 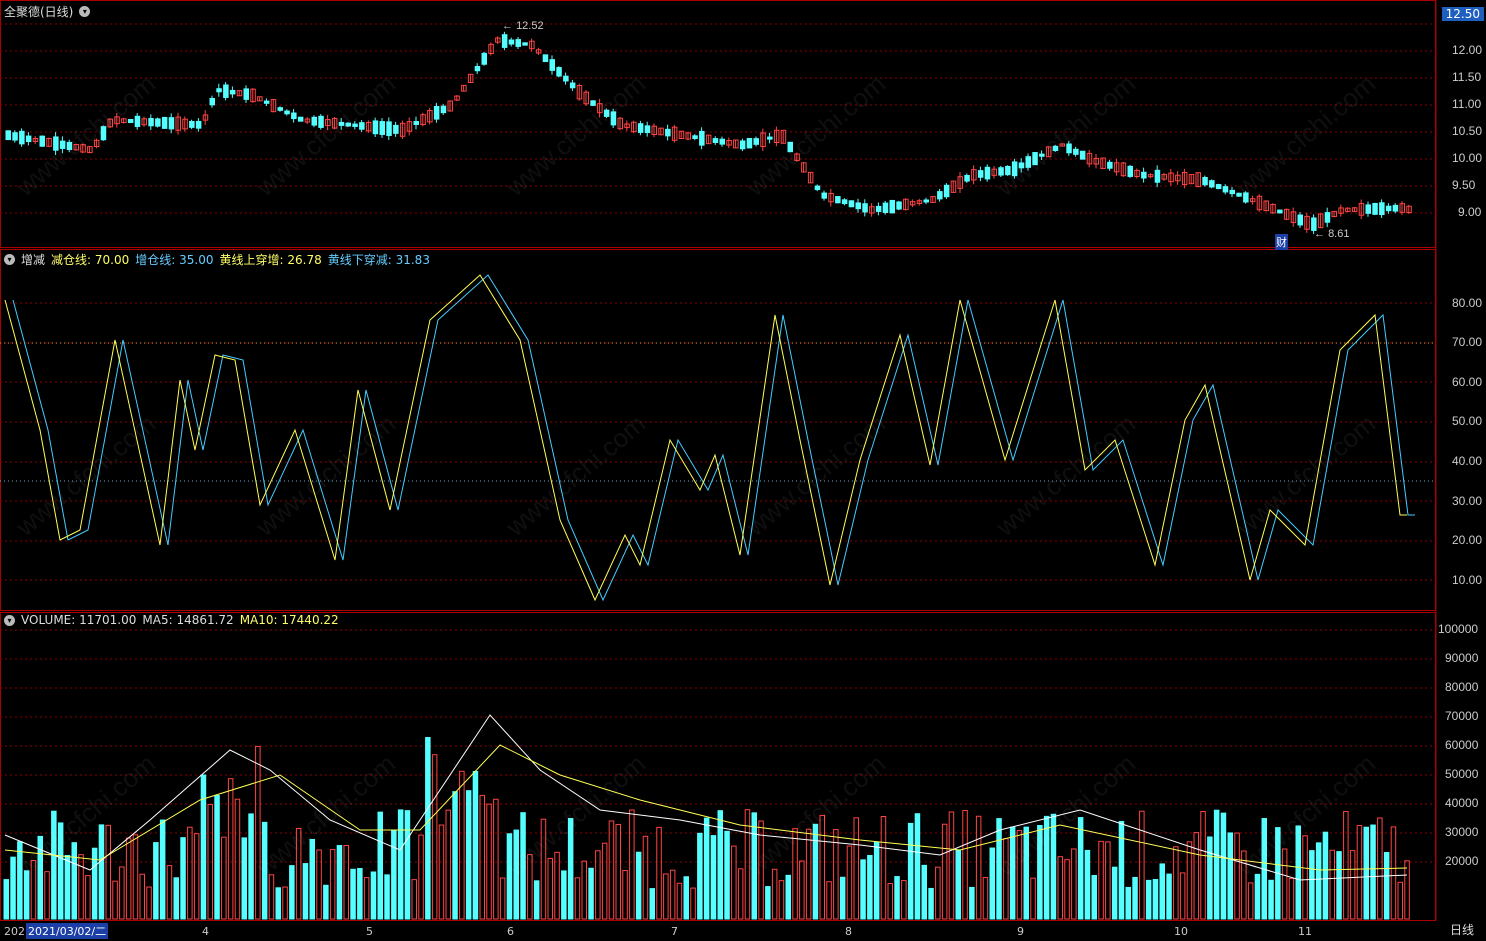 I want to click on volume-tick: 60000, so click(x=1462, y=745).